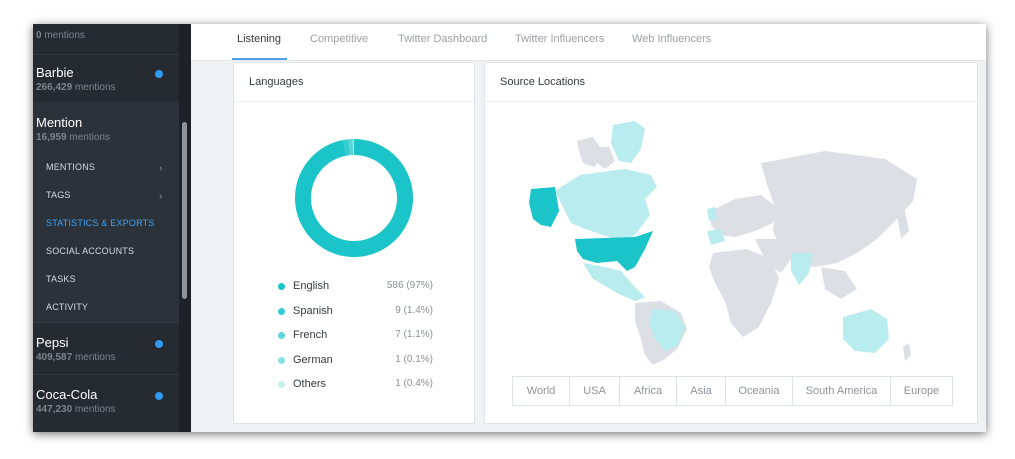 The height and width of the screenshot is (459, 1015). Describe the element at coordinates (76, 87) in the screenshot. I see `account-mention-count: 266,429 mentions` at that location.